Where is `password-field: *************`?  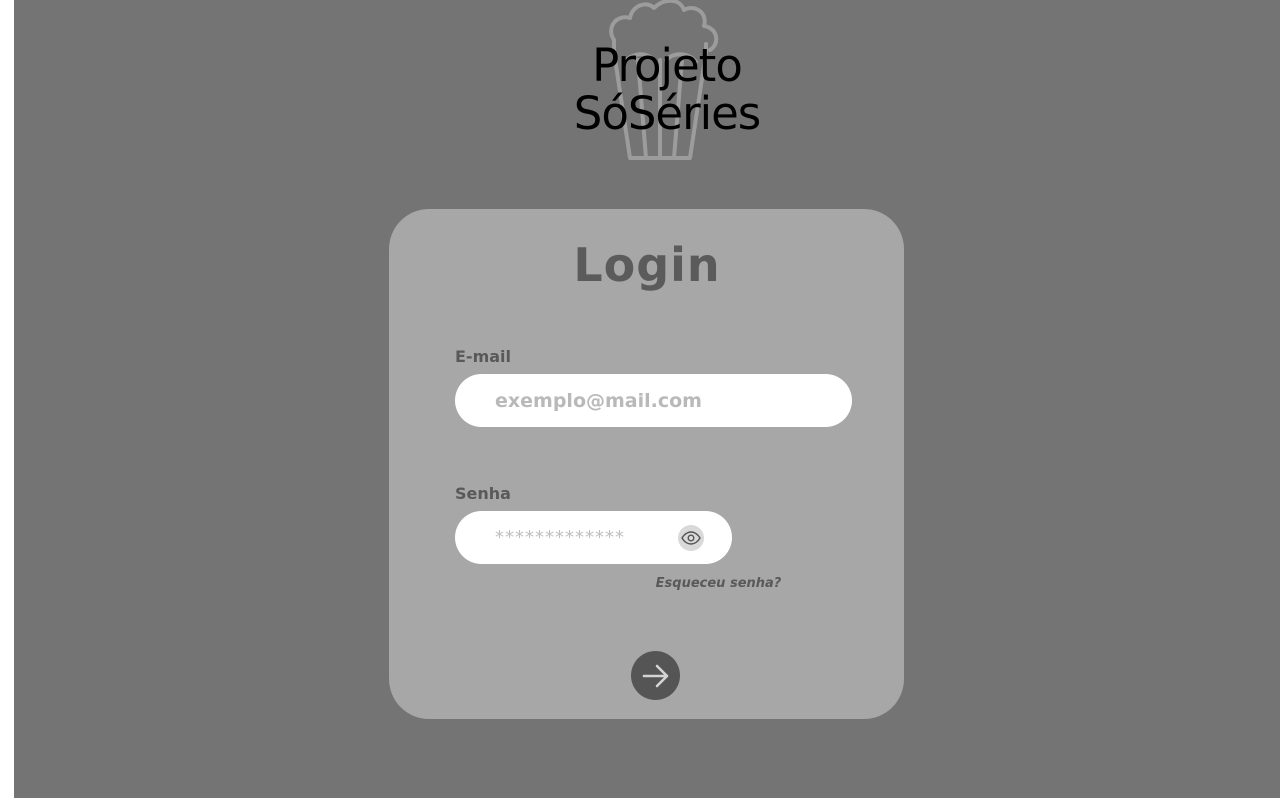
password-field: ************* is located at coordinates (593, 537).